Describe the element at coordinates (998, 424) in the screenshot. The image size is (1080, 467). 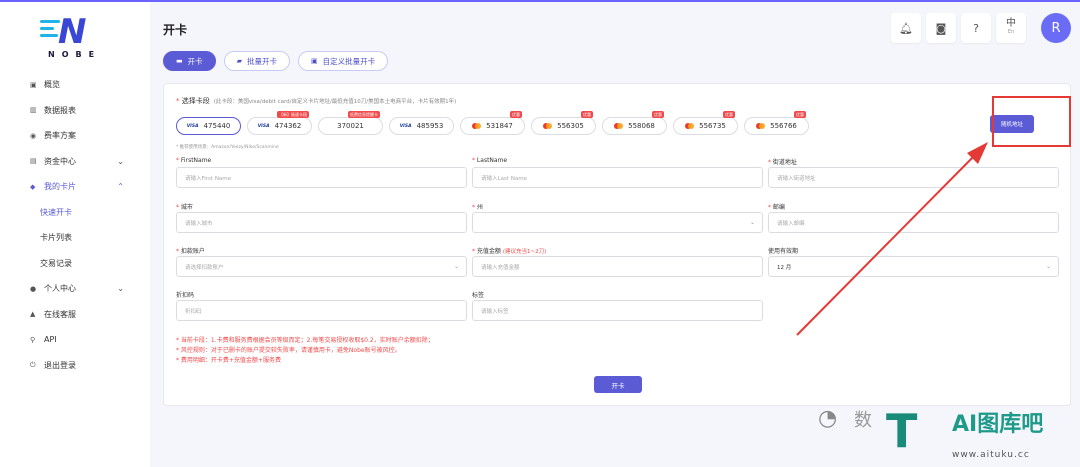
I see `watermark-title: AI图库吧` at that location.